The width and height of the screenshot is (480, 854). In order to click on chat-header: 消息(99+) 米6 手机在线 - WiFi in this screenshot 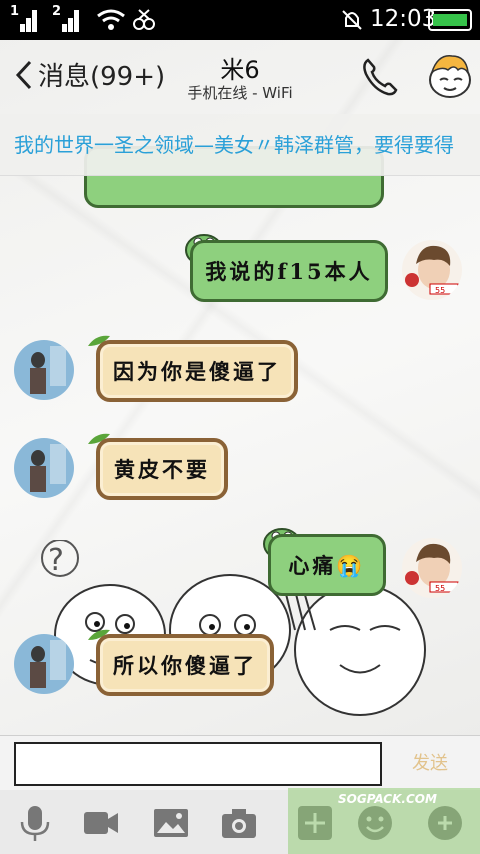, I will do `click(240, 77)`.